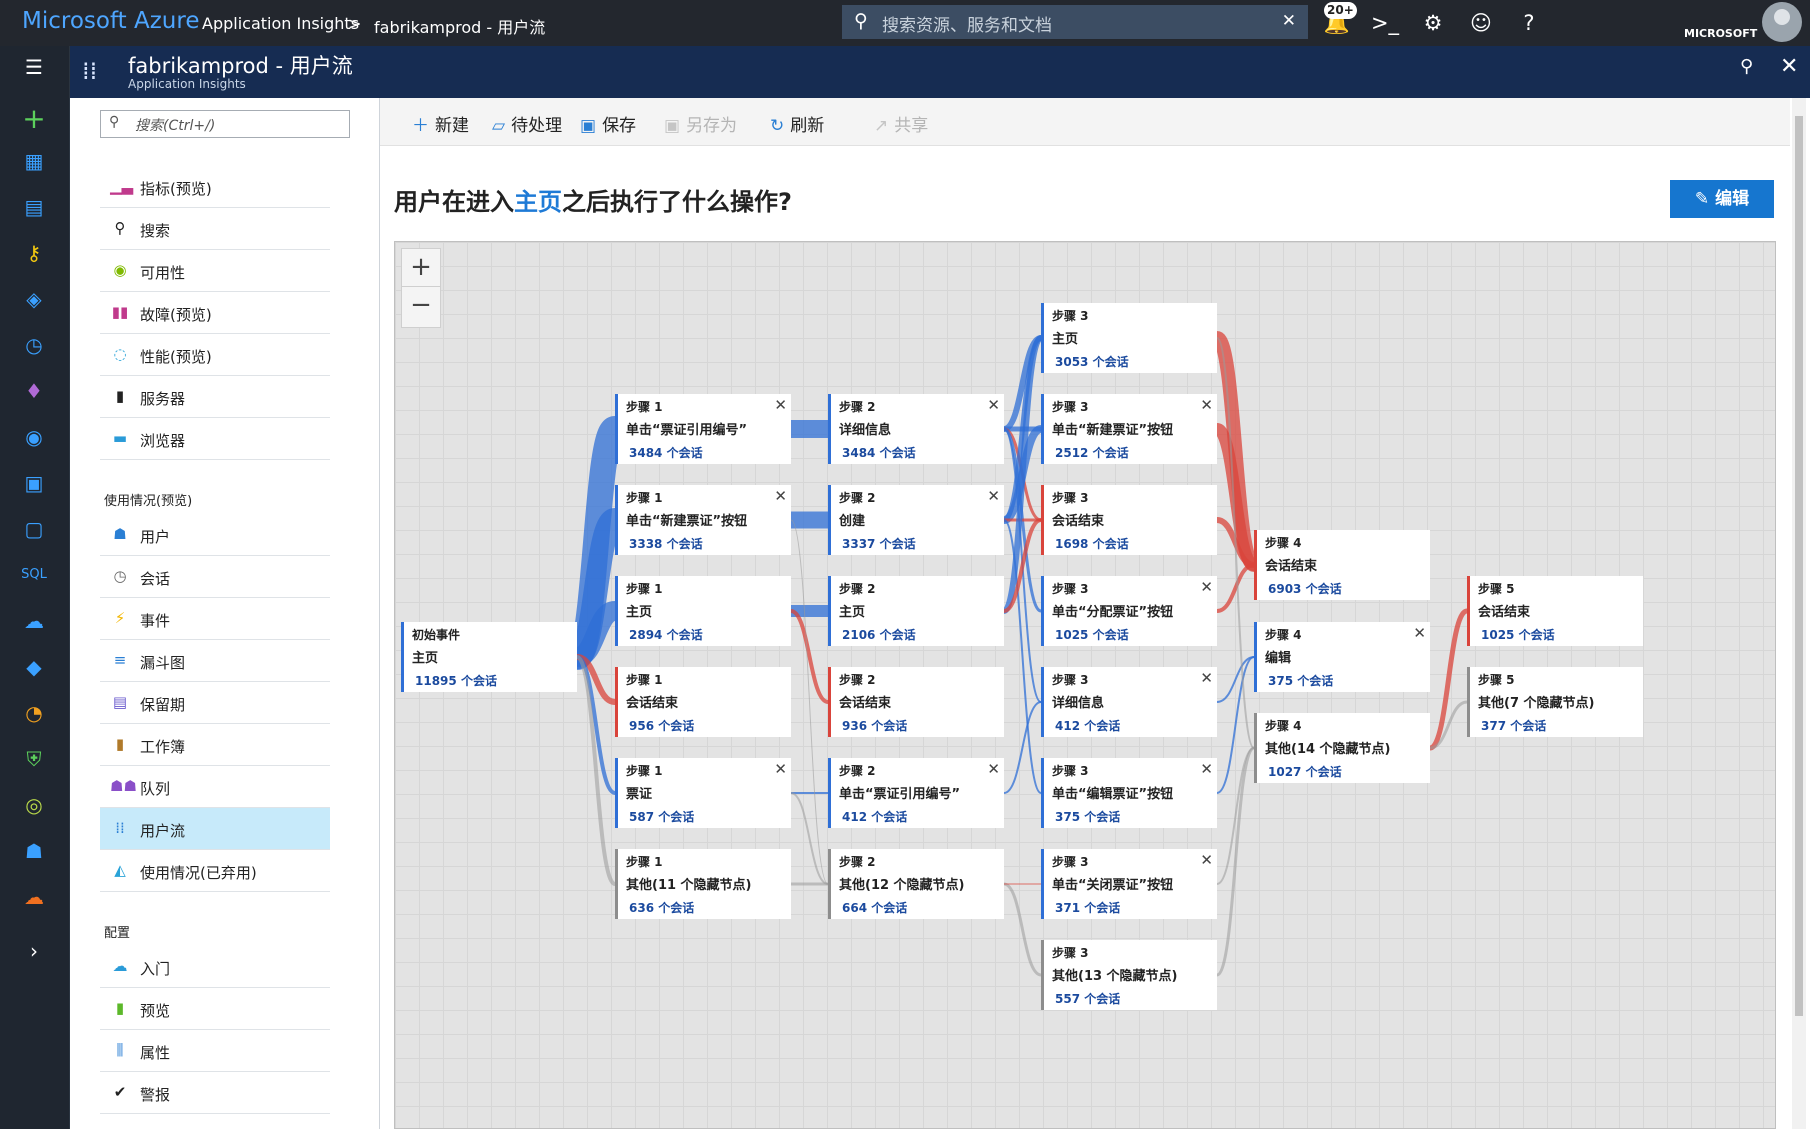  Describe the element at coordinates (1129, 884) in the screenshot. I see `flow-node: 步骤 3 单击“关闭票证”按钮 371 个会话 ✕` at that location.